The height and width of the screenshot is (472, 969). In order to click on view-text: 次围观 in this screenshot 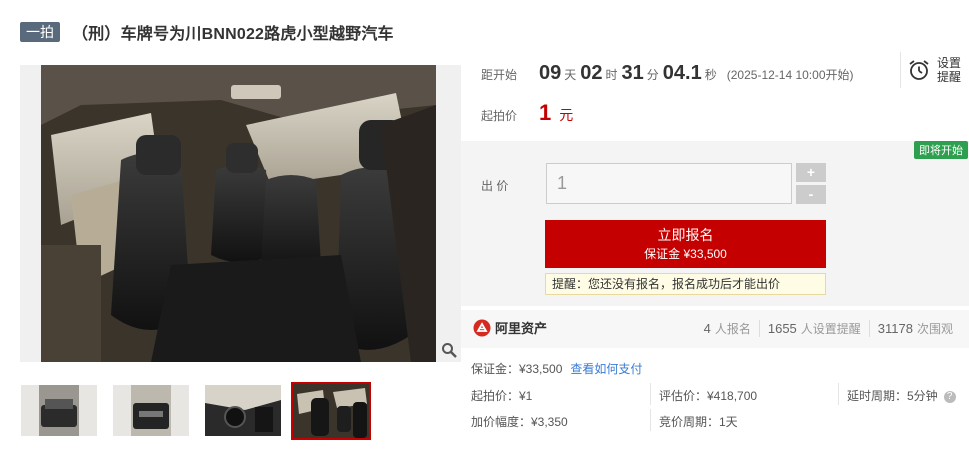, I will do `click(934, 329)`.